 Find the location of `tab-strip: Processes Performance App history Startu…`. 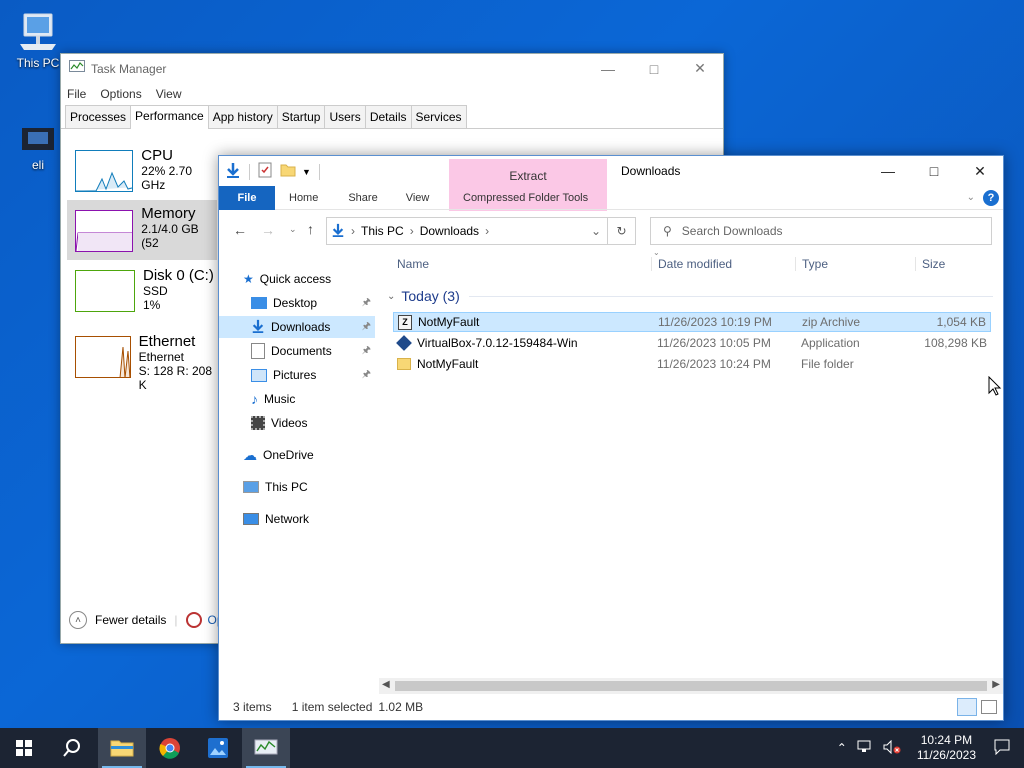

tab-strip: Processes Performance App history Startu… is located at coordinates (392, 117).